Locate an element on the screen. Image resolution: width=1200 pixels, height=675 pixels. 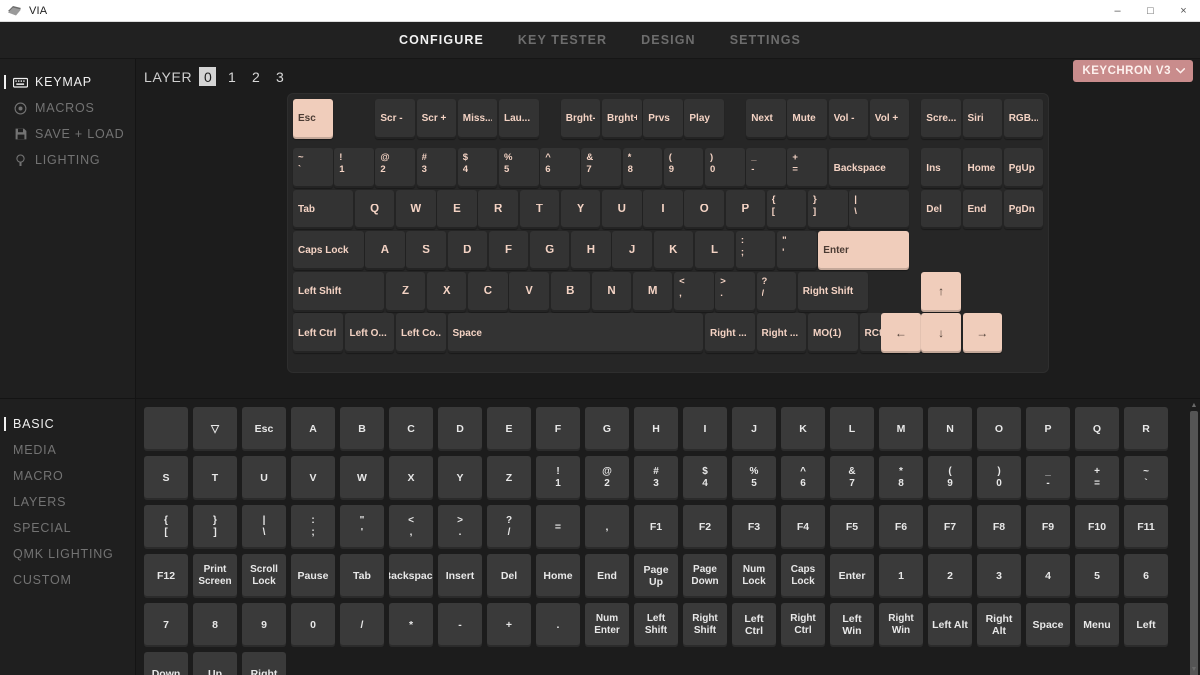
picker-key-f9: F9 is located at coordinates (1048, 527).